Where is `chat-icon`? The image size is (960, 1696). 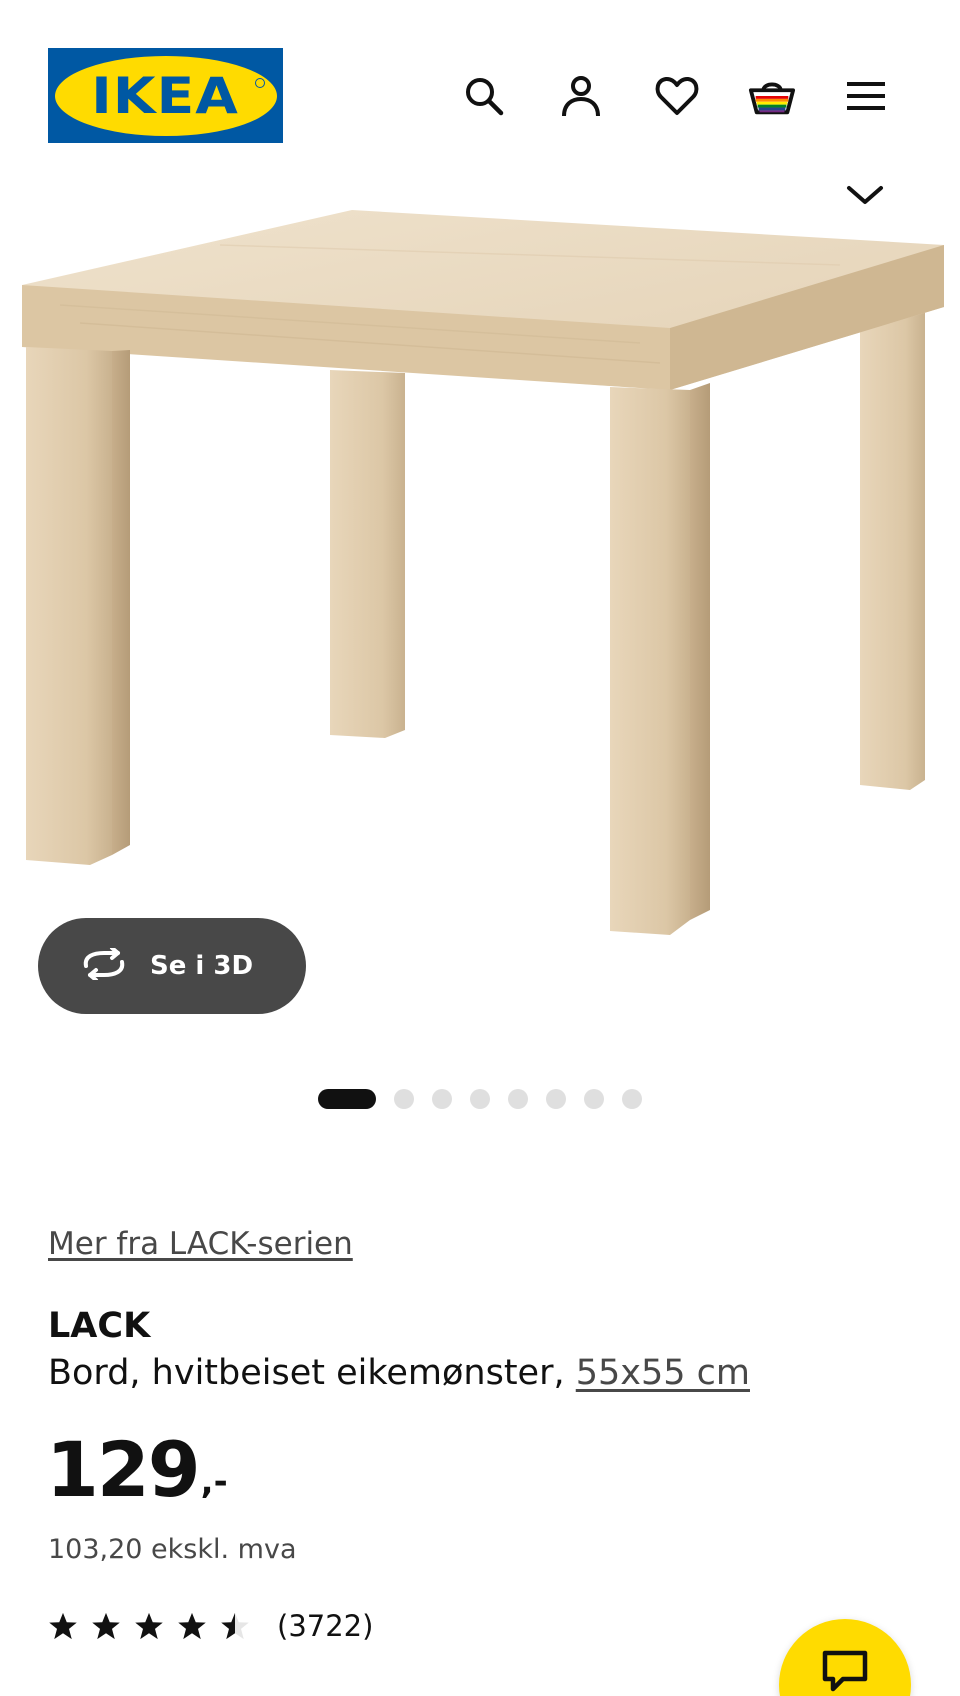 chat-icon is located at coordinates (845, 1672).